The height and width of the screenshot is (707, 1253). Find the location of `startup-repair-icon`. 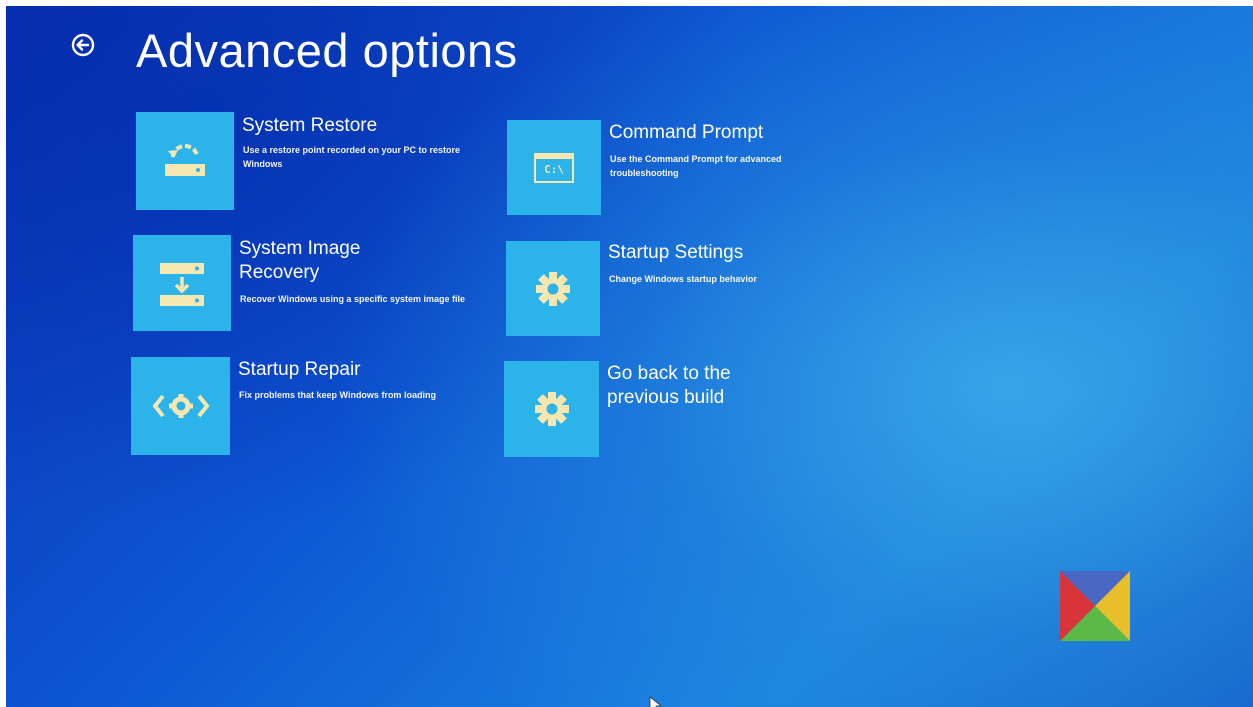

startup-repair-icon is located at coordinates (180, 406).